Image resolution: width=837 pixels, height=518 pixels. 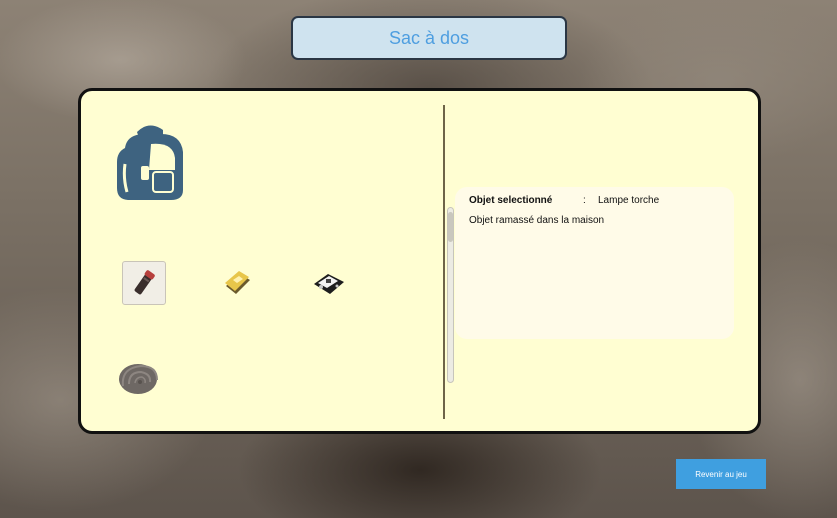 I want to click on inventory-slot-device, so click(x=328, y=283).